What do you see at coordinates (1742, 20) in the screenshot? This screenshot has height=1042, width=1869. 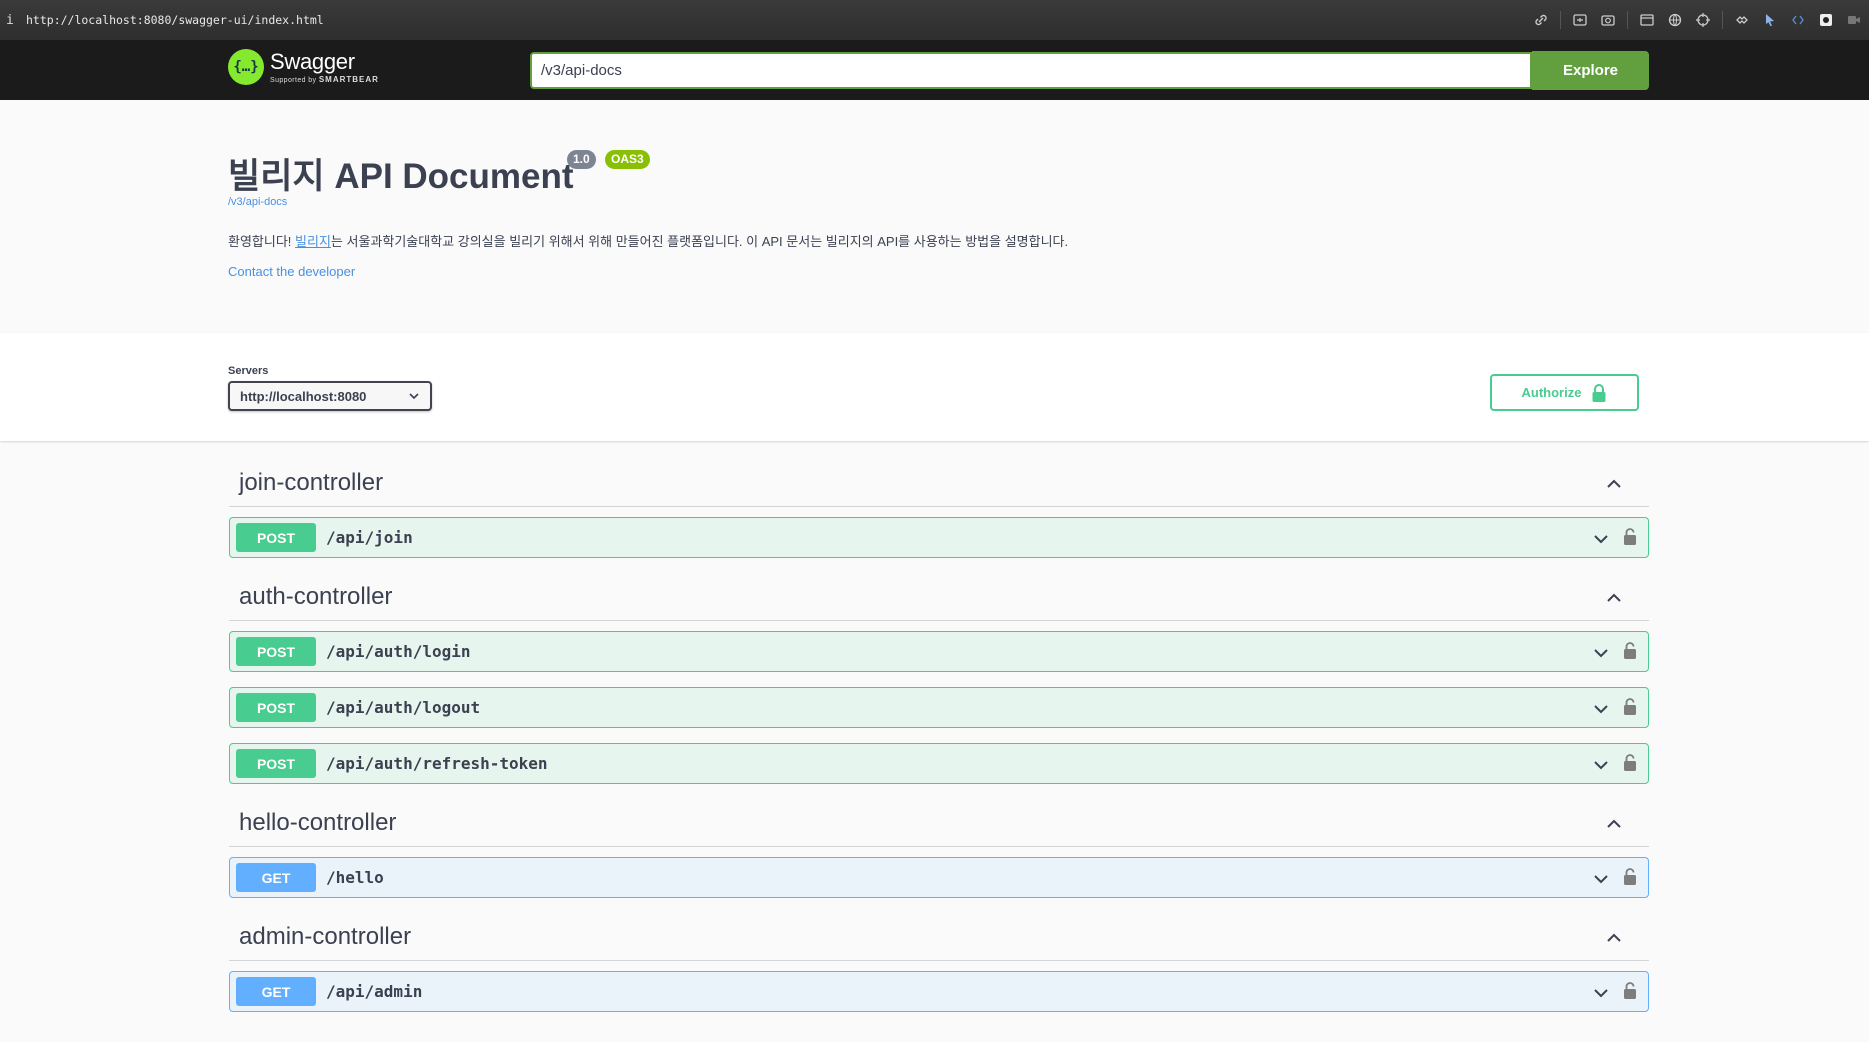 I see `extension-icon` at bounding box center [1742, 20].